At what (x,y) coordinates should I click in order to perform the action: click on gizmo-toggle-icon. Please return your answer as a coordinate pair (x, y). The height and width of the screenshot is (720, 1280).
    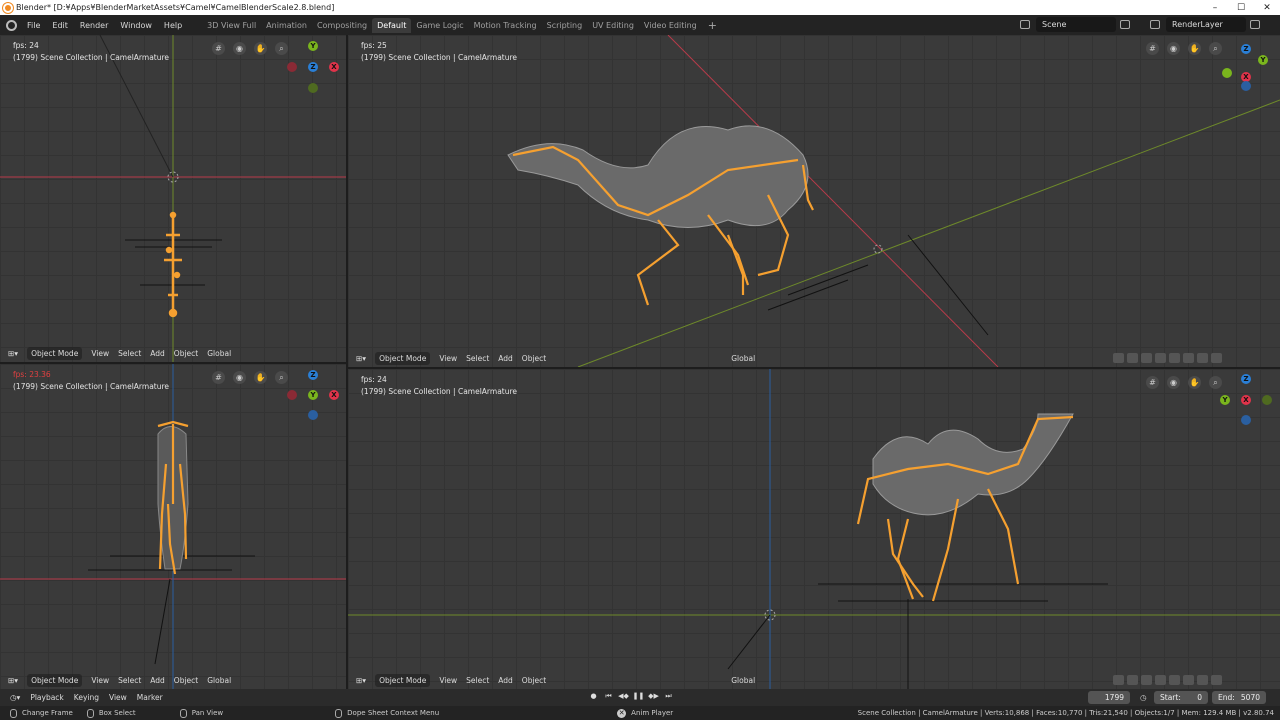
    Looking at the image, I should click on (1132, 358).